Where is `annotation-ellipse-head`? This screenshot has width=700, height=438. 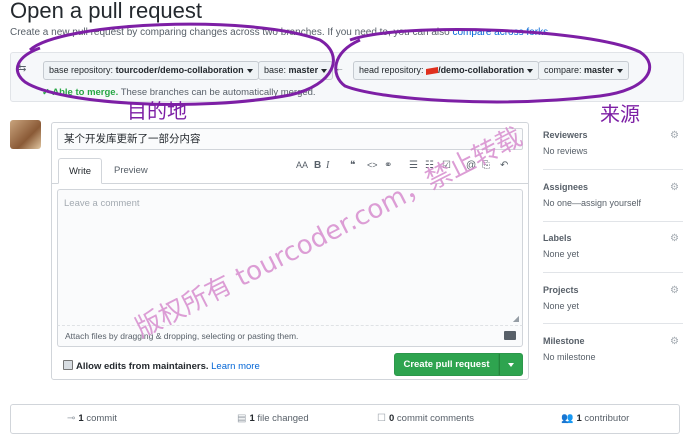 annotation-ellipse-head is located at coordinates (492, 66).